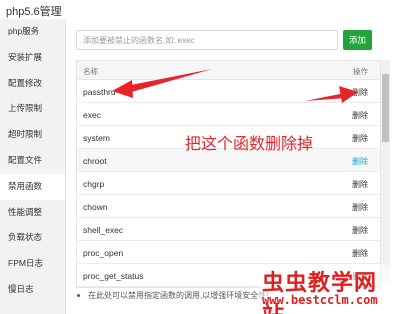  What do you see at coordinates (385, 171) in the screenshot?
I see `table-scrollbar` at bounding box center [385, 171].